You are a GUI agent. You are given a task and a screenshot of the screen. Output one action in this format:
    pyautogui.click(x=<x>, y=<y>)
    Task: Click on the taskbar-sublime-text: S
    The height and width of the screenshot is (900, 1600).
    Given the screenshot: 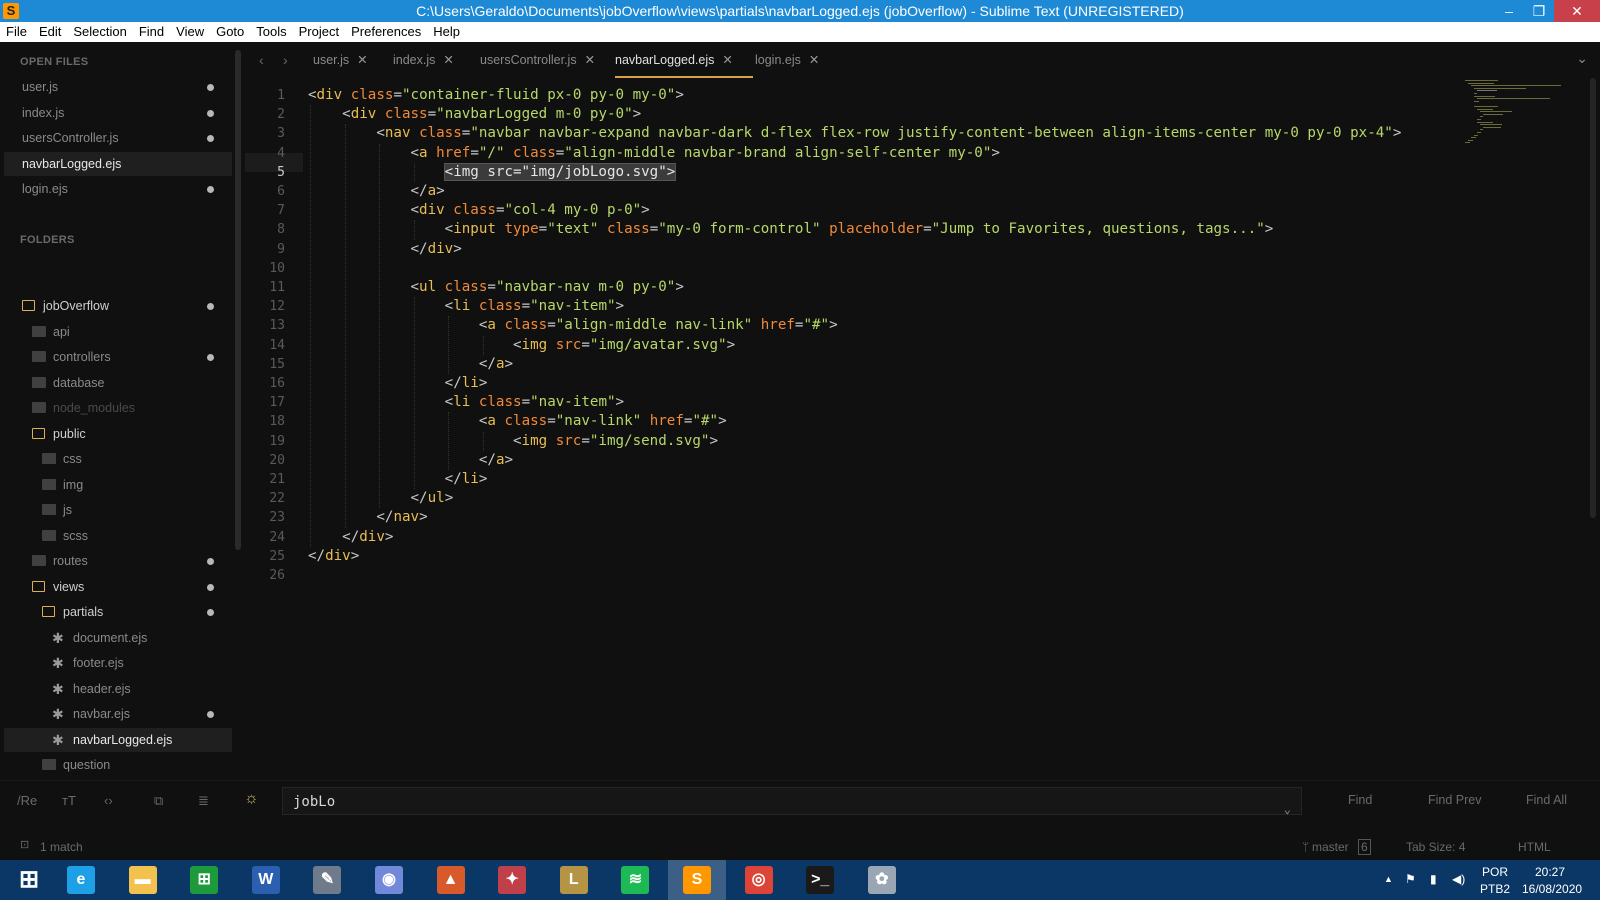 What is the action you would take?
    pyautogui.click(x=697, y=880)
    